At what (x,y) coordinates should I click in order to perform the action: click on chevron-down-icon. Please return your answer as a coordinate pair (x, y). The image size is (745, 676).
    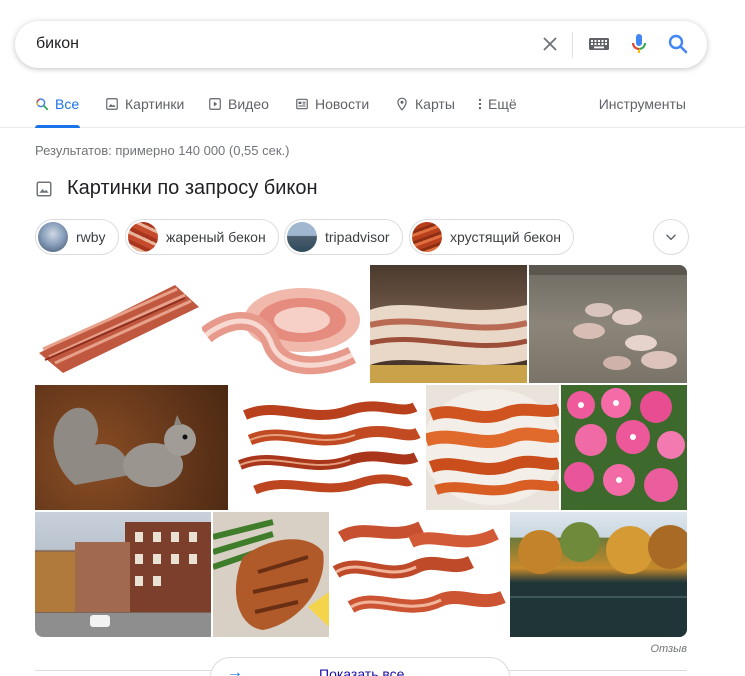
    Looking at the image, I should click on (671, 237).